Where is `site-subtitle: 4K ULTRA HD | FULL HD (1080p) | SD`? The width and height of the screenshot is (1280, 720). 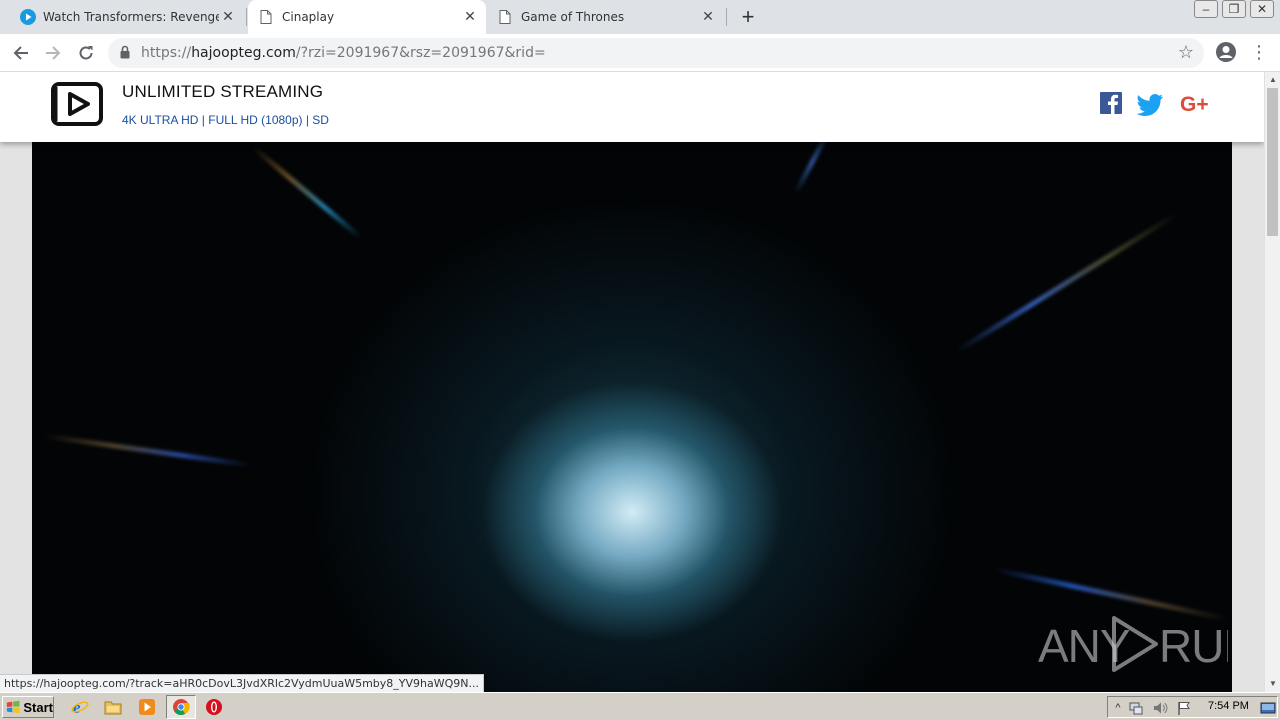
site-subtitle: 4K ULTRA HD | FULL HD (1080p) | SD is located at coordinates (225, 120).